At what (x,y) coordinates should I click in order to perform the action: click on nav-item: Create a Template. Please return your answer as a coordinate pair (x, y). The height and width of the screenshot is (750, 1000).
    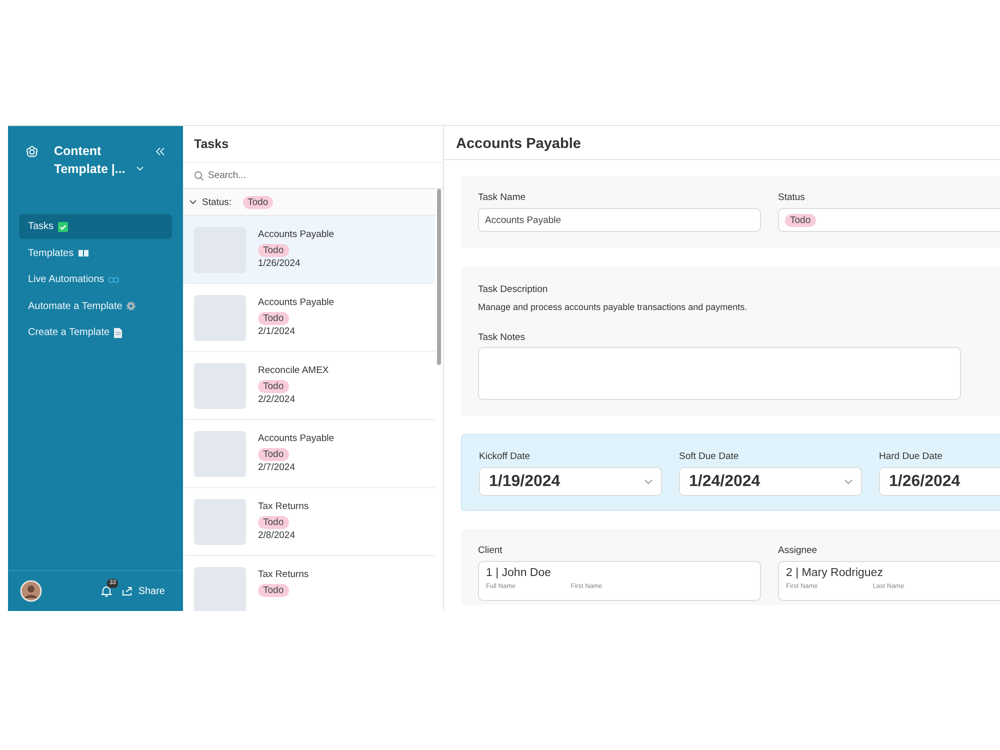
    Looking at the image, I should click on (95, 332).